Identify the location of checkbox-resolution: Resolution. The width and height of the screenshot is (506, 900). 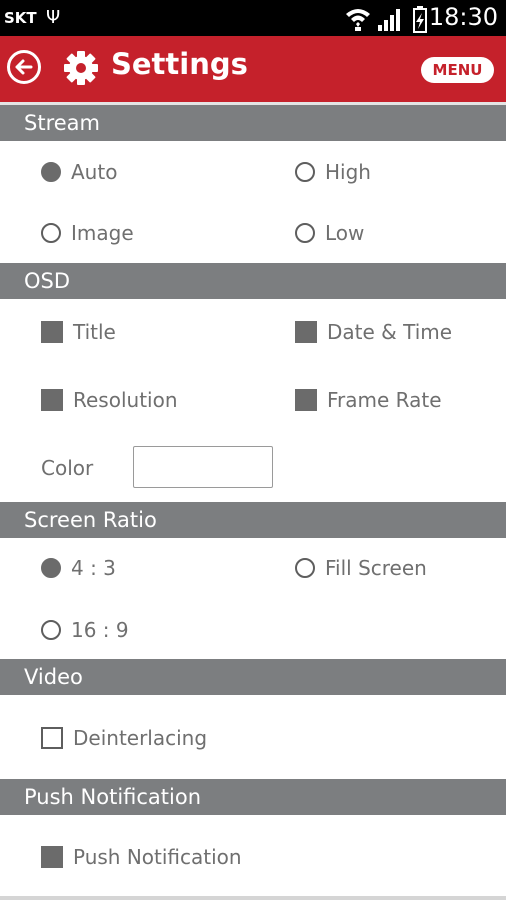
(109, 400).